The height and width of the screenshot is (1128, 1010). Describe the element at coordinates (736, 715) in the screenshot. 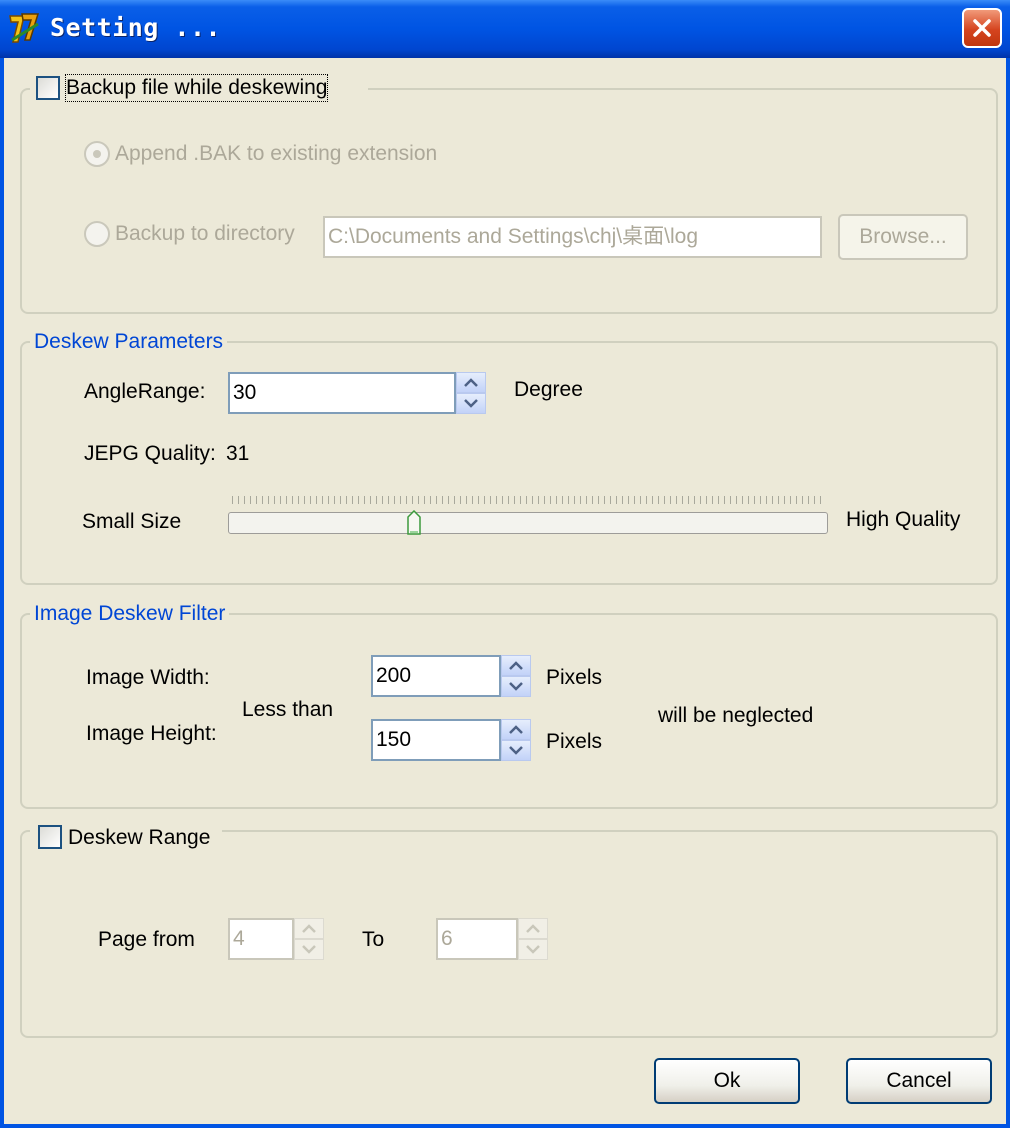

I see `neglected-label: will be neglected` at that location.